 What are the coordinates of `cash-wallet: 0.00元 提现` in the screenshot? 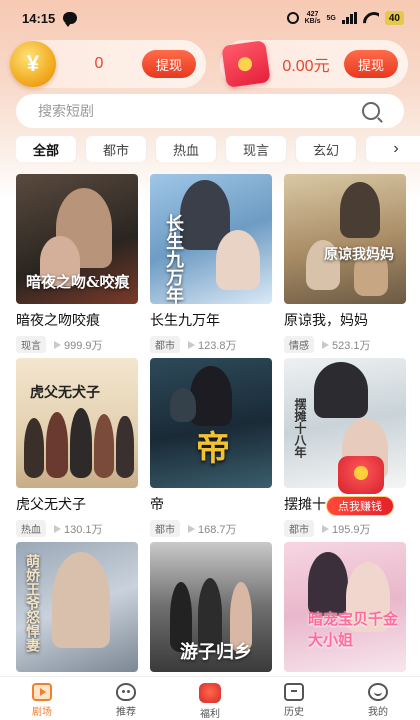 It's located at (314, 64).